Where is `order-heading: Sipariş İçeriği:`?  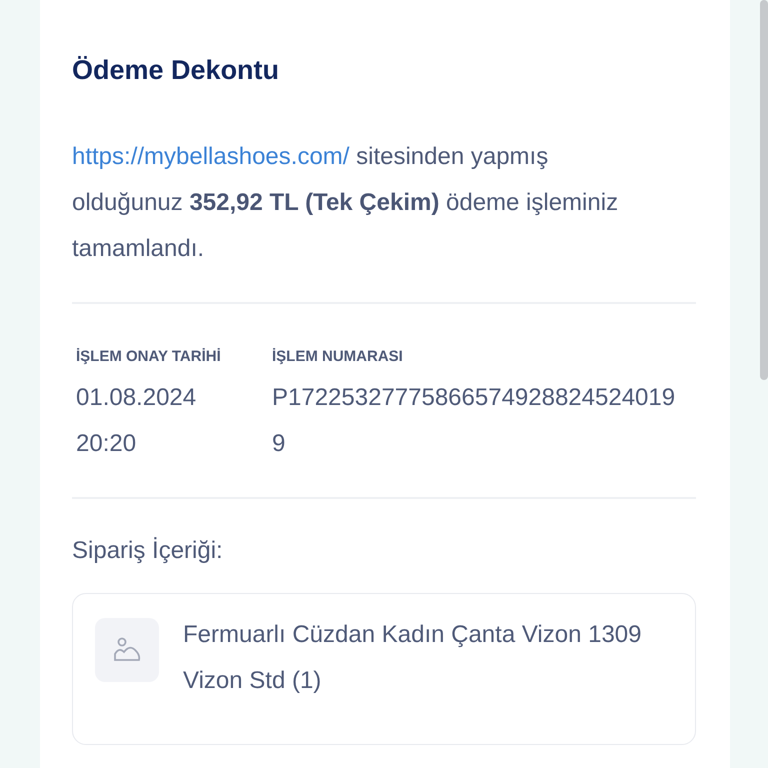 order-heading: Sipariş İçeriği: is located at coordinates (148, 551).